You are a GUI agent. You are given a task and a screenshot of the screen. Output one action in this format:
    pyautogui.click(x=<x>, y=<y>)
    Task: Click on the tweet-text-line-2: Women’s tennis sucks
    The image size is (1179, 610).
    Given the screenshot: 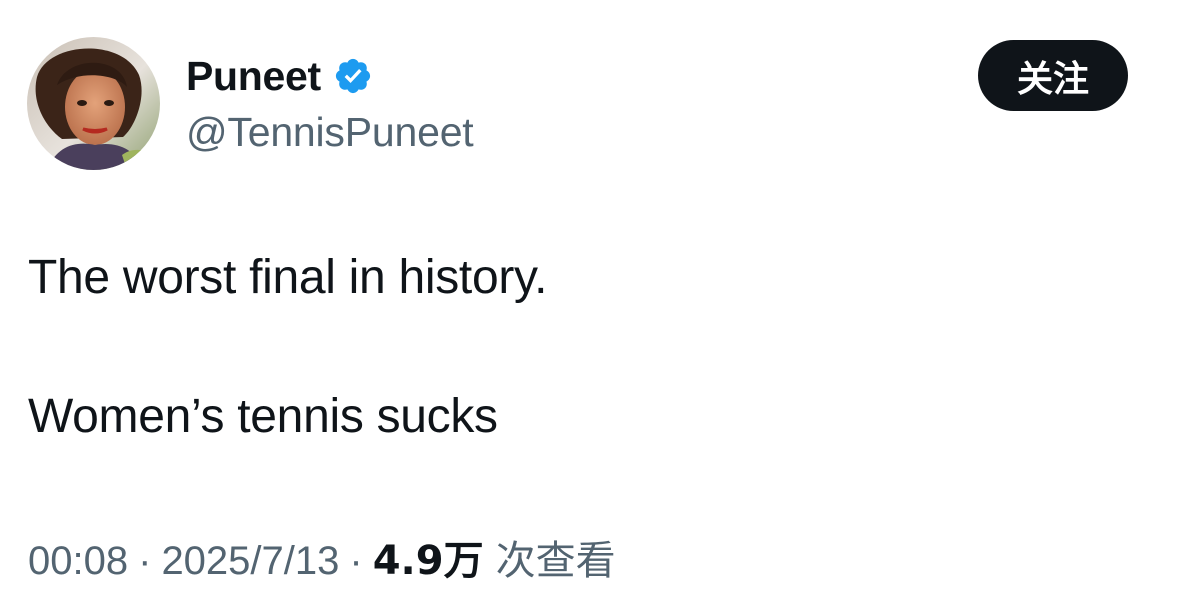 What is the action you would take?
    pyautogui.click(x=263, y=416)
    